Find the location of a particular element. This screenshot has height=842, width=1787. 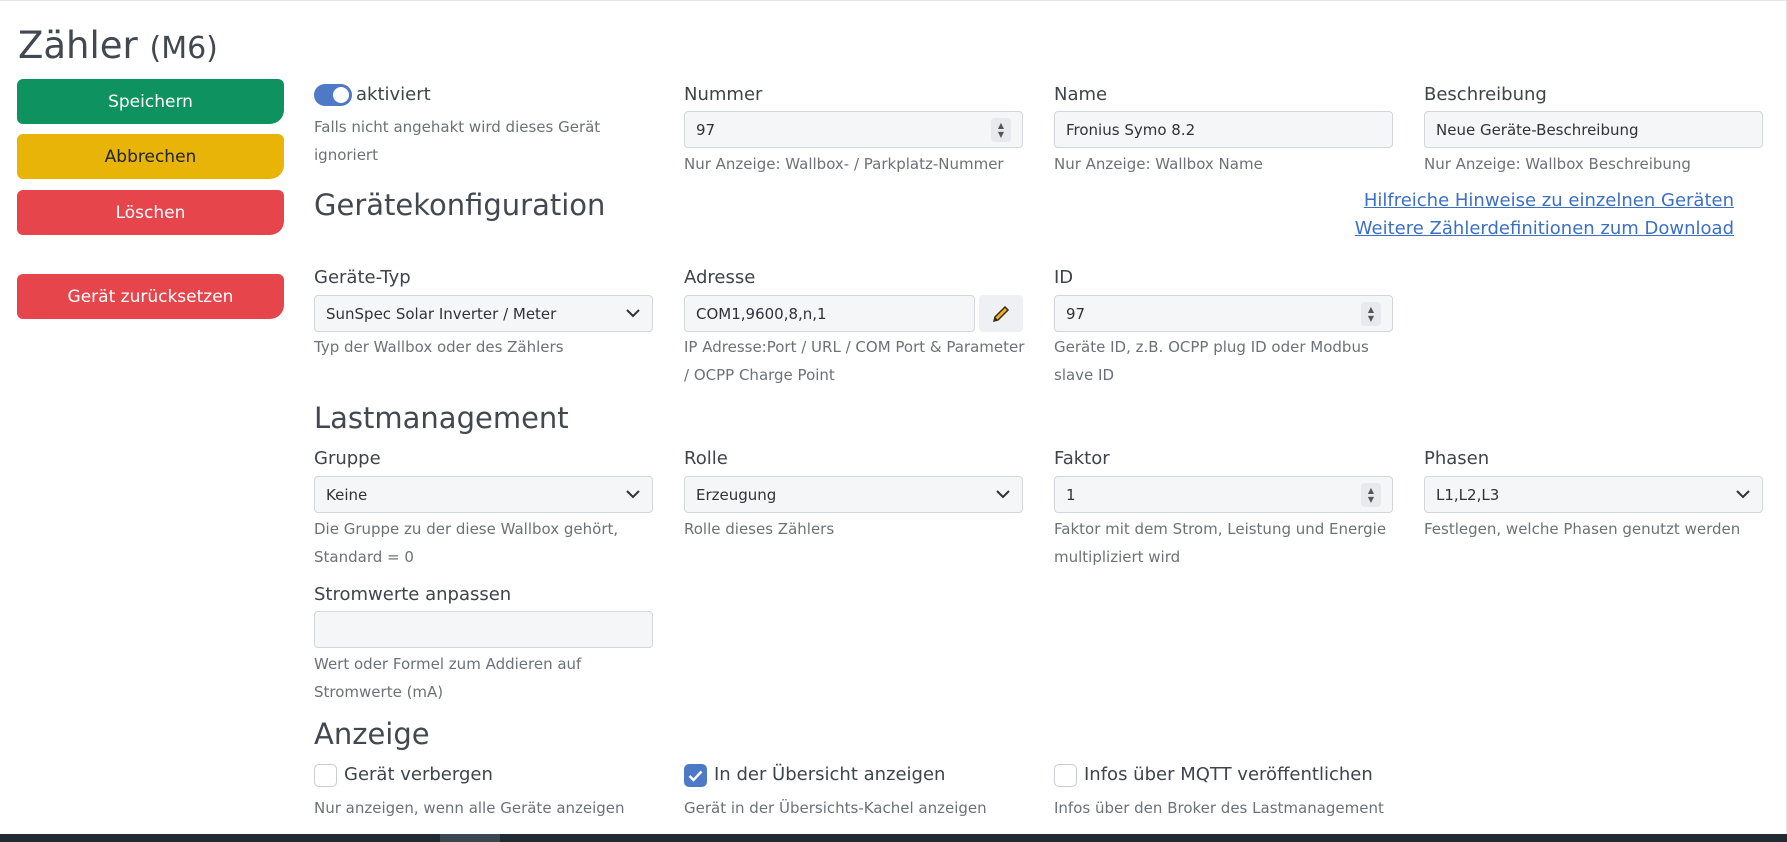

cancel-button: Abbrechen is located at coordinates (150, 156).